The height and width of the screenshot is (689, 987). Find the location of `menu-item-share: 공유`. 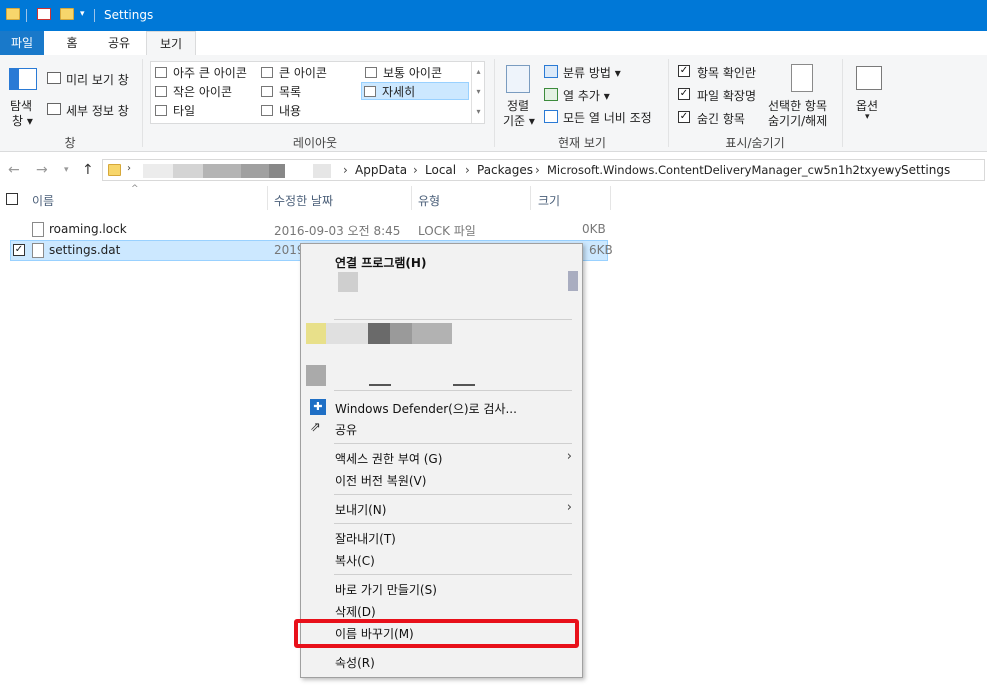

menu-item-share: 공유 is located at coordinates (346, 429).